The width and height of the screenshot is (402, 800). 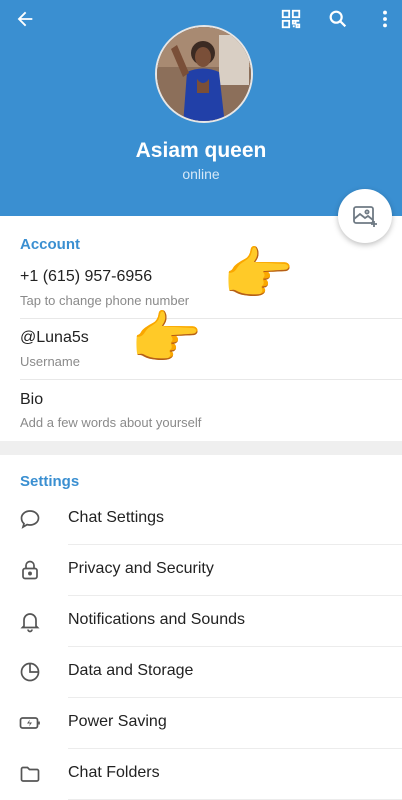 I want to click on battery-icon, so click(x=29, y=723).